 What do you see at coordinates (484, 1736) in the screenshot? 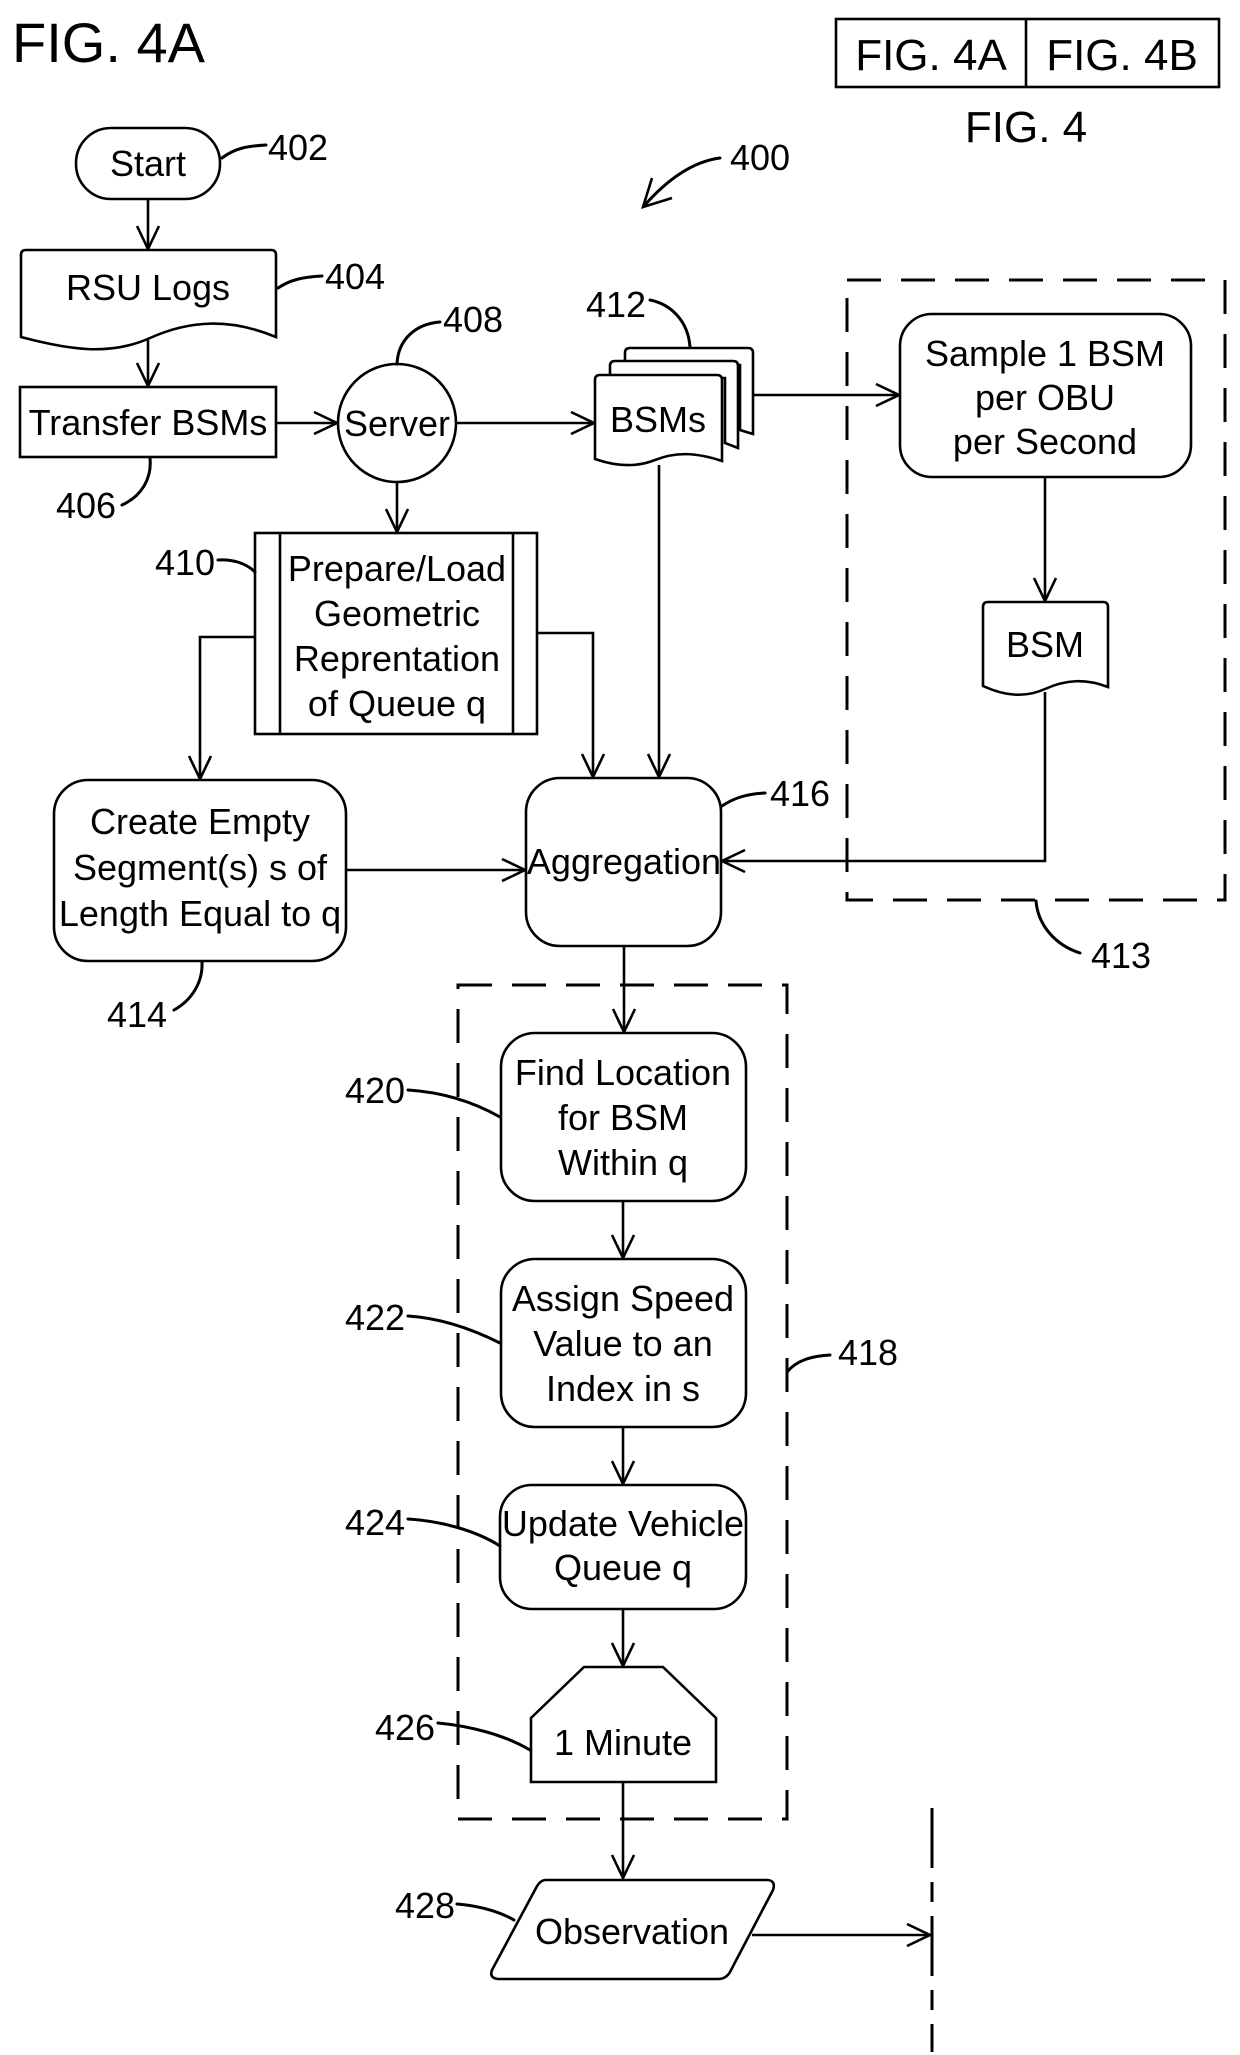
I see `ref-426-leader` at bounding box center [484, 1736].